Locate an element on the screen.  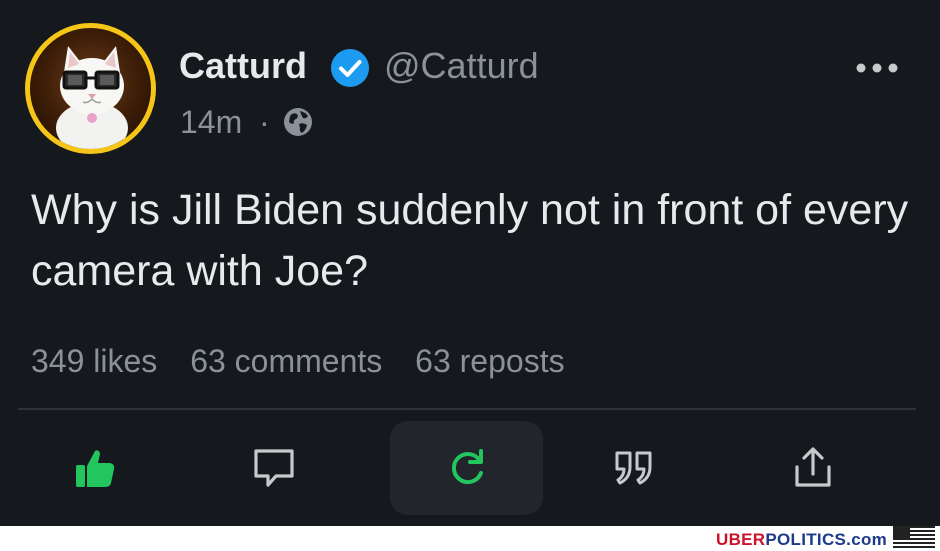
comment-icon is located at coordinates (273, 468).